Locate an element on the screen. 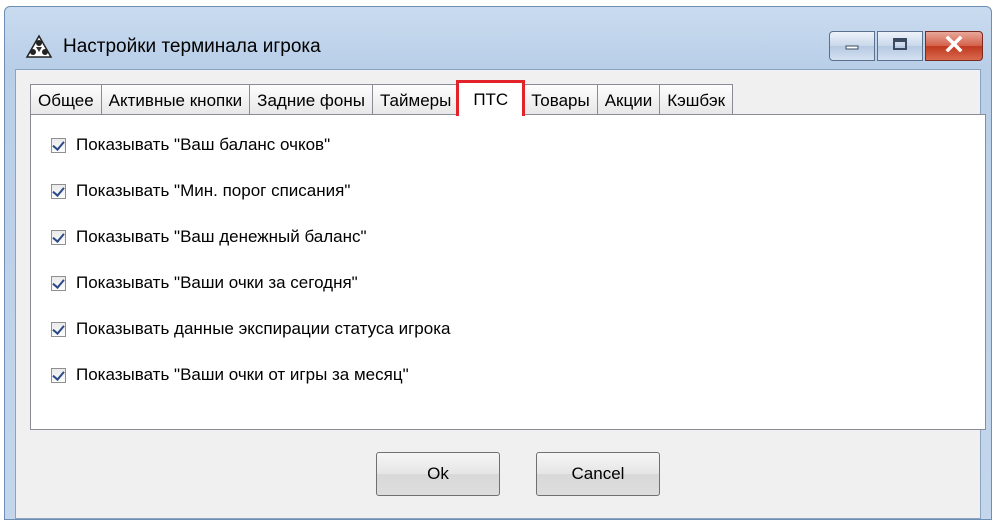 The width and height of the screenshot is (1000, 524). option-show-money-balance: Показывать "Ваш денежный баланс" is located at coordinates (209, 237).